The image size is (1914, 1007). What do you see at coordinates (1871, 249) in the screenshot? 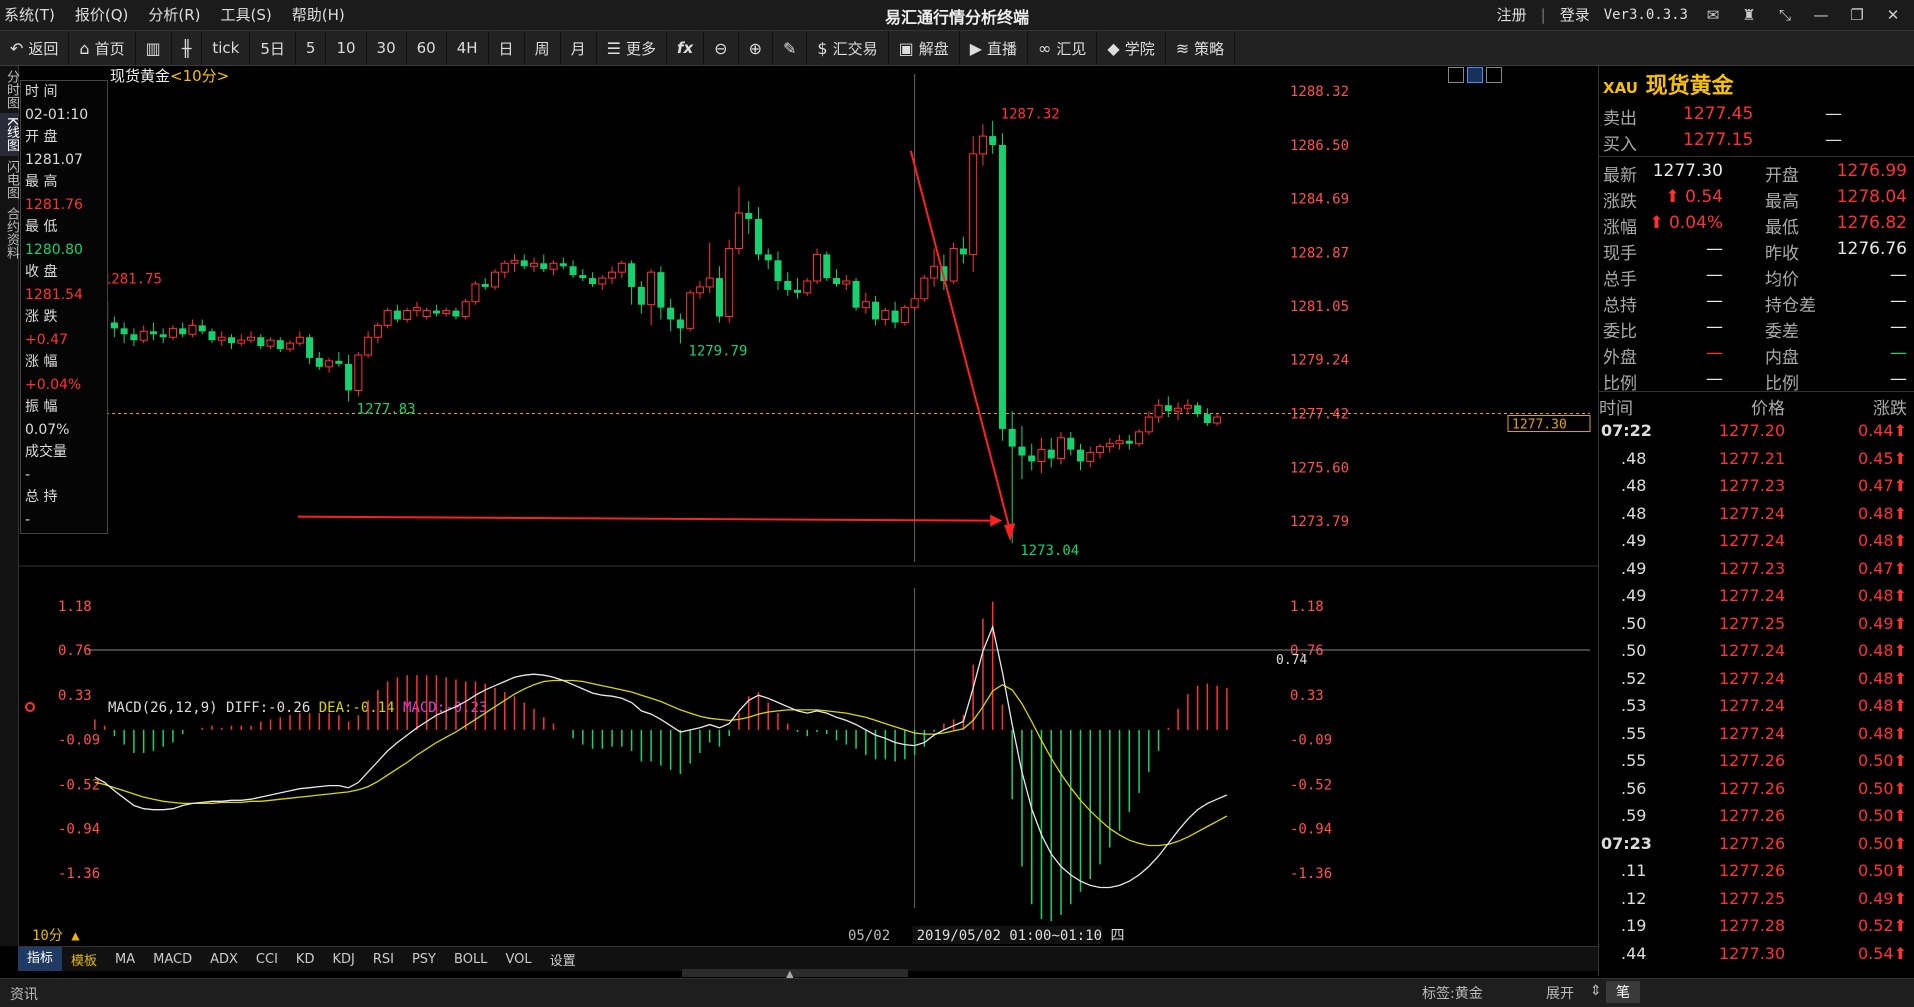
I see `quote-value: 1276.76` at bounding box center [1871, 249].